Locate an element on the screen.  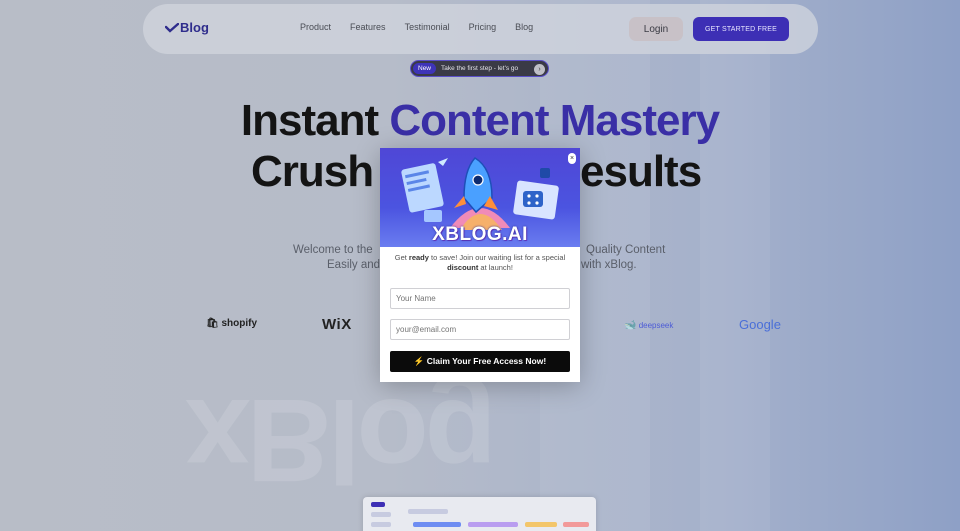
modal-text-bold: discount is located at coordinates (463, 267).